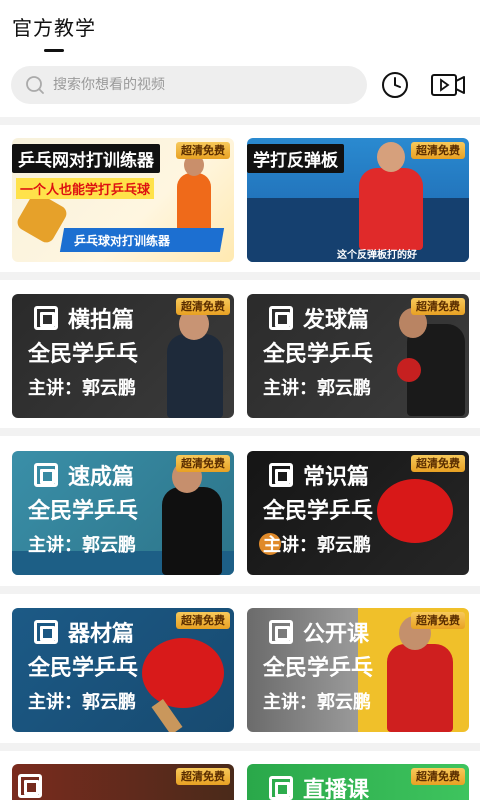 This screenshot has width=480, height=800. What do you see at coordinates (101, 634) in the screenshot?
I see `card-title: 器材篇` at bounding box center [101, 634].